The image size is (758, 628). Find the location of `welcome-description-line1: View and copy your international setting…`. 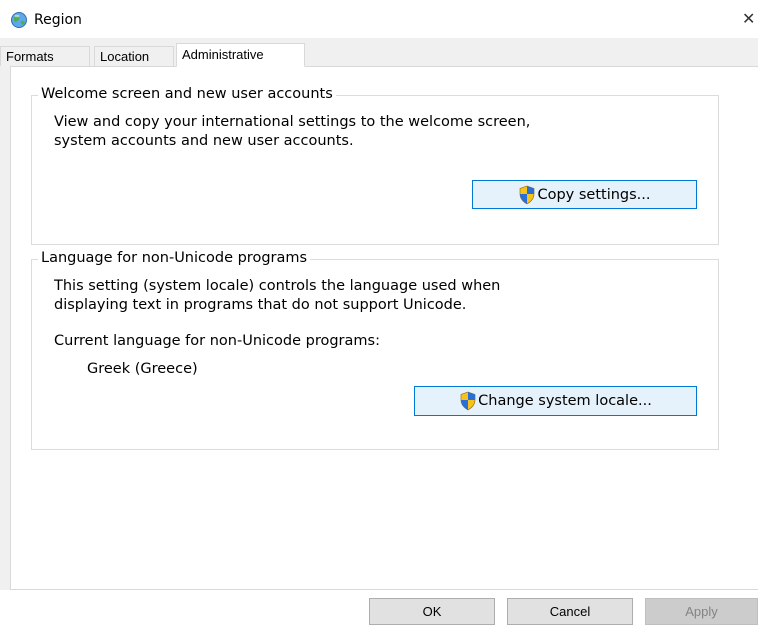

welcome-description-line1: View and copy your international setting… is located at coordinates (292, 122).